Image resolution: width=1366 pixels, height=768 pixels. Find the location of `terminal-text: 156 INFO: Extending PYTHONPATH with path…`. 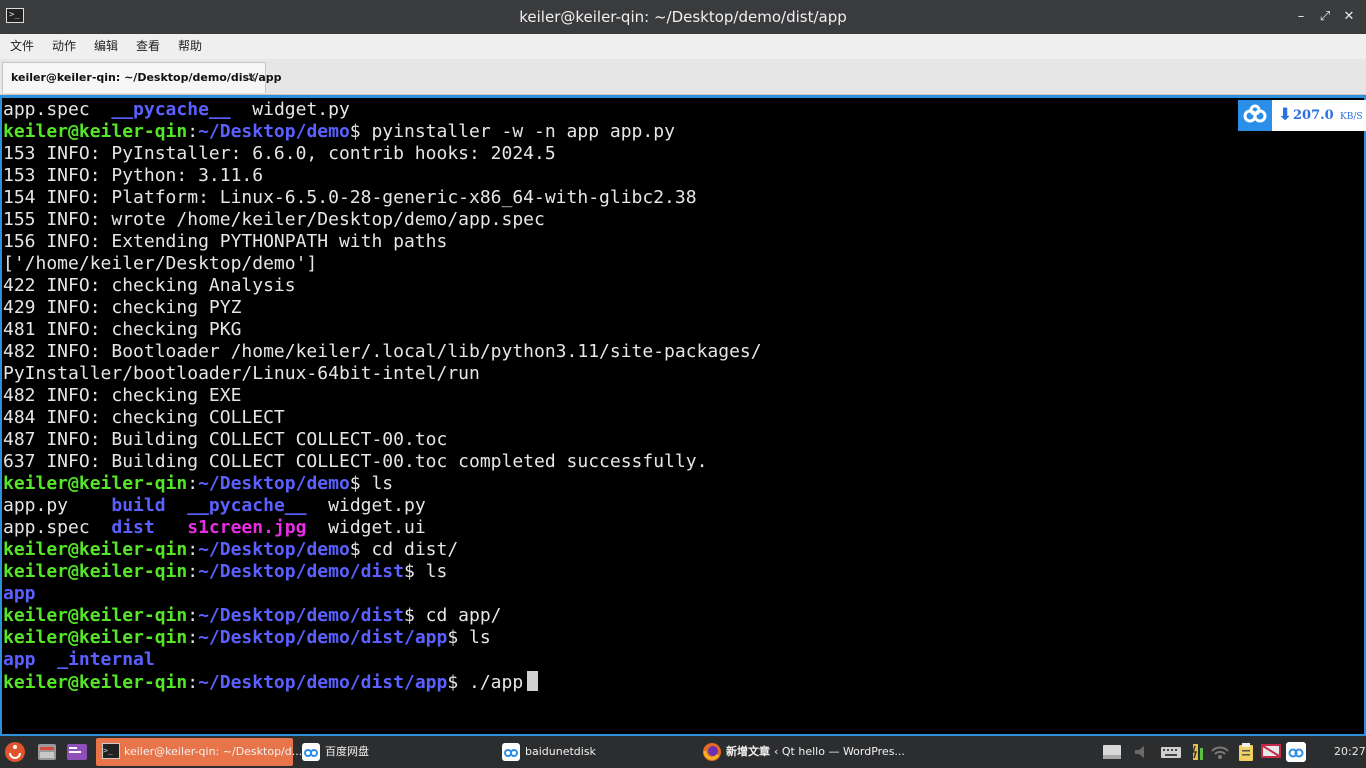

terminal-text: 156 INFO: Extending PYTHONPATH with path… is located at coordinates (225, 241).